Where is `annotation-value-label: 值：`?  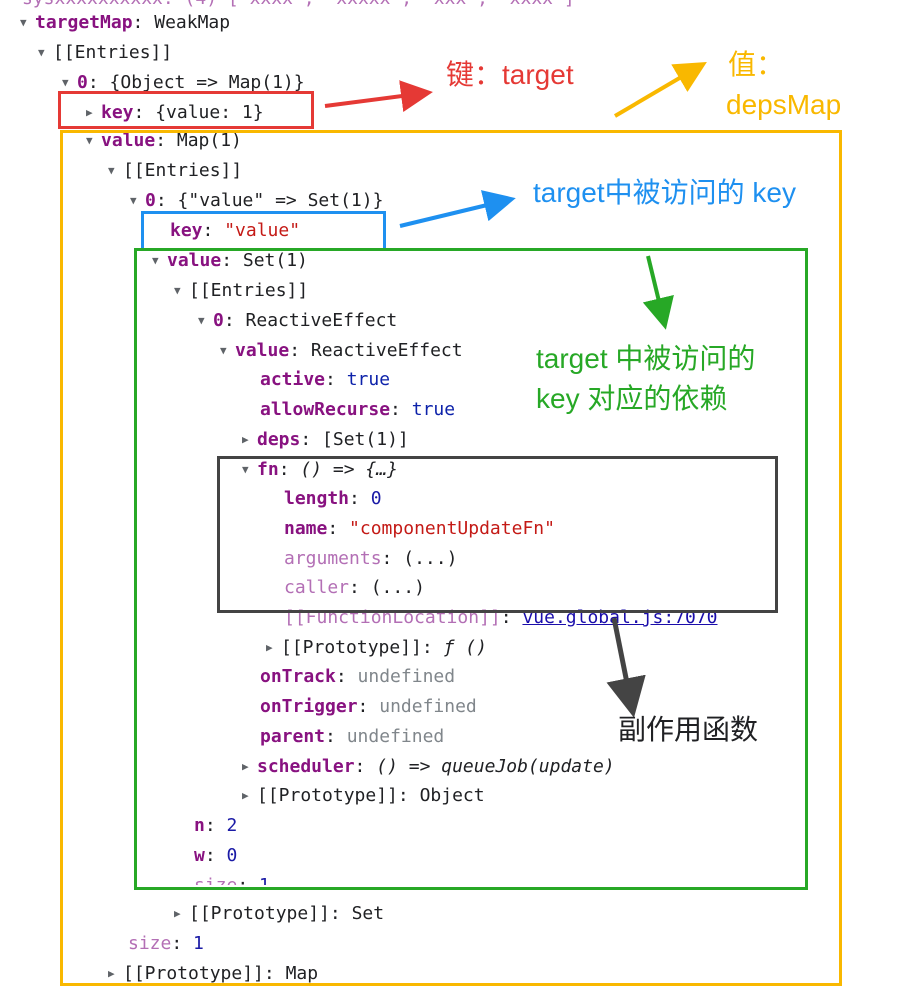
annotation-value-label: 值： is located at coordinates (756, 64).